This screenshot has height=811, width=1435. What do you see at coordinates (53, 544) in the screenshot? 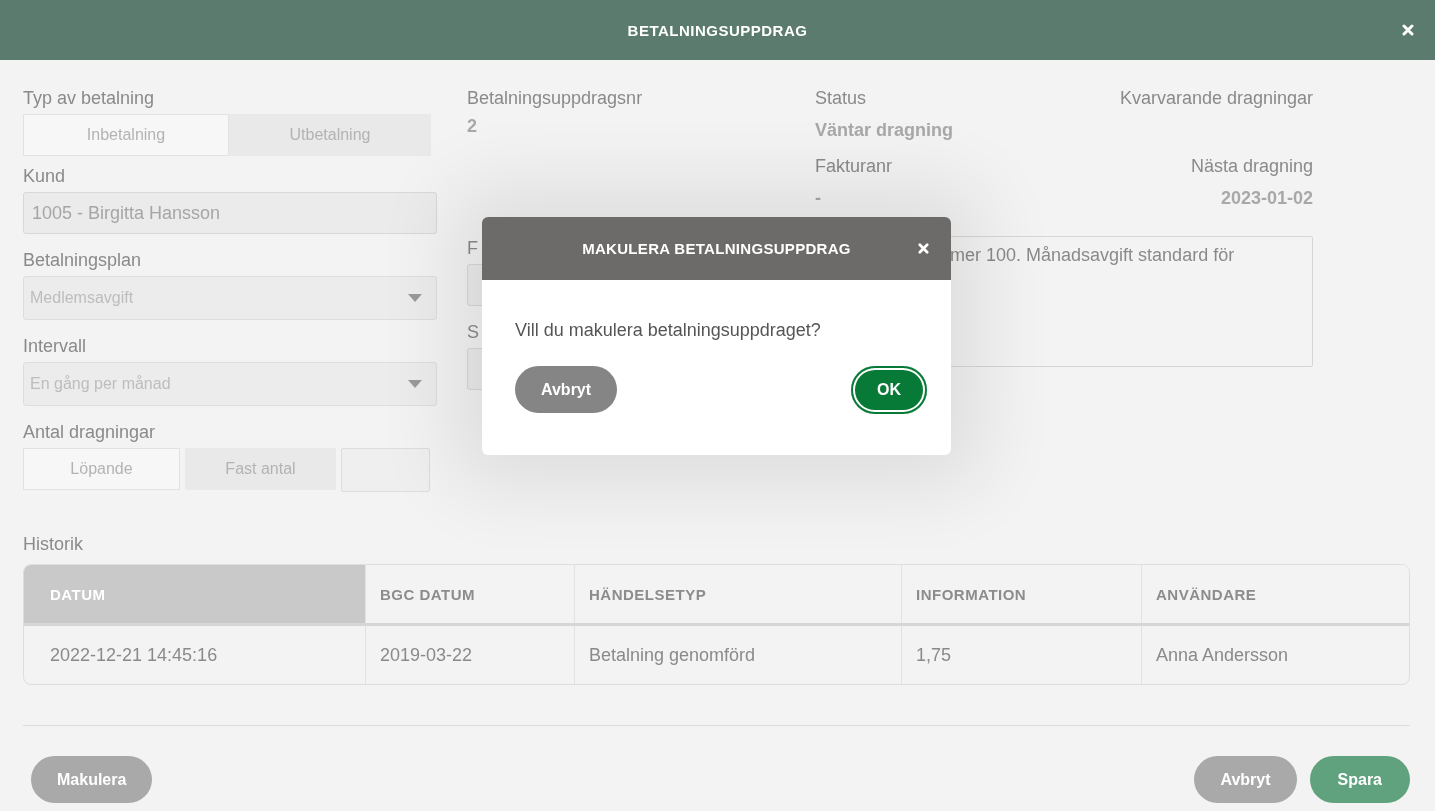
I see `section-title: Historik` at bounding box center [53, 544].